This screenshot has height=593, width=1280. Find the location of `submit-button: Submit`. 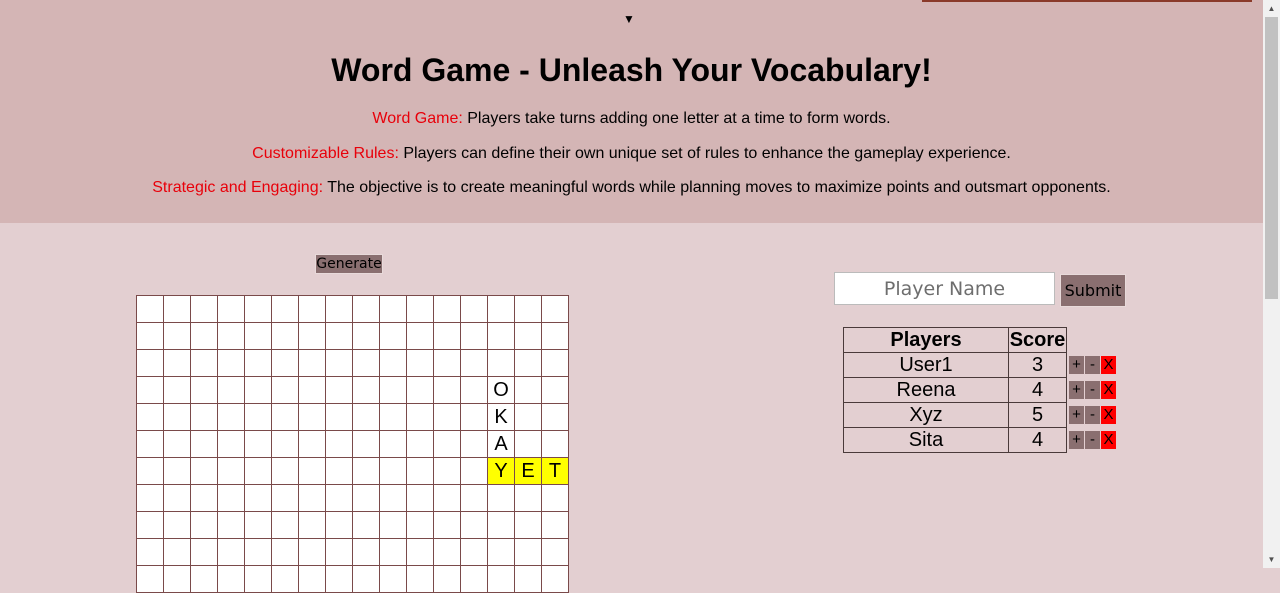

submit-button: Submit is located at coordinates (1093, 290).